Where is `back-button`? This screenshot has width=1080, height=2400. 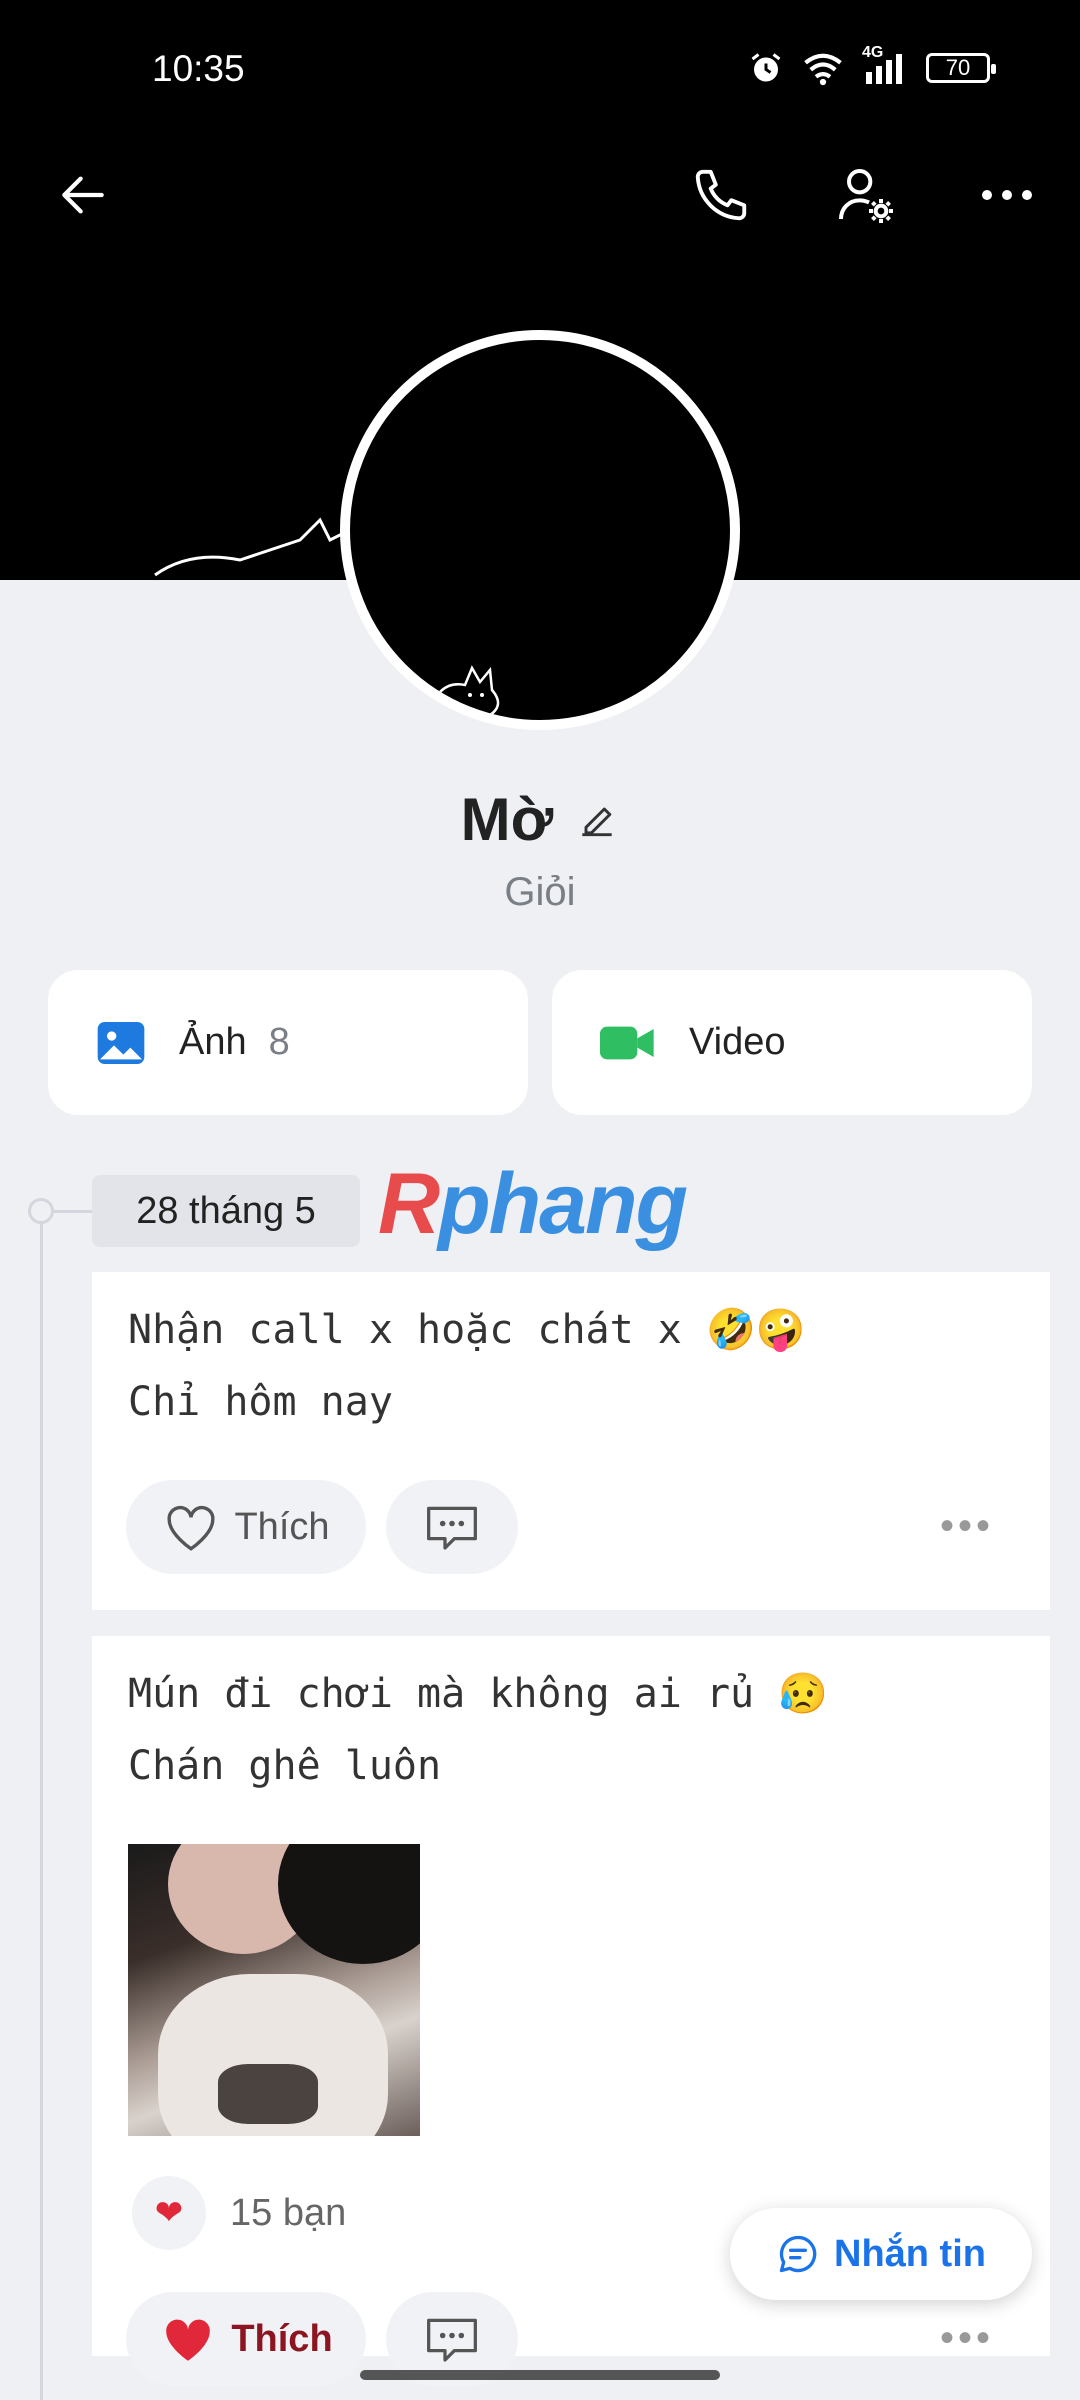 back-button is located at coordinates (83, 195).